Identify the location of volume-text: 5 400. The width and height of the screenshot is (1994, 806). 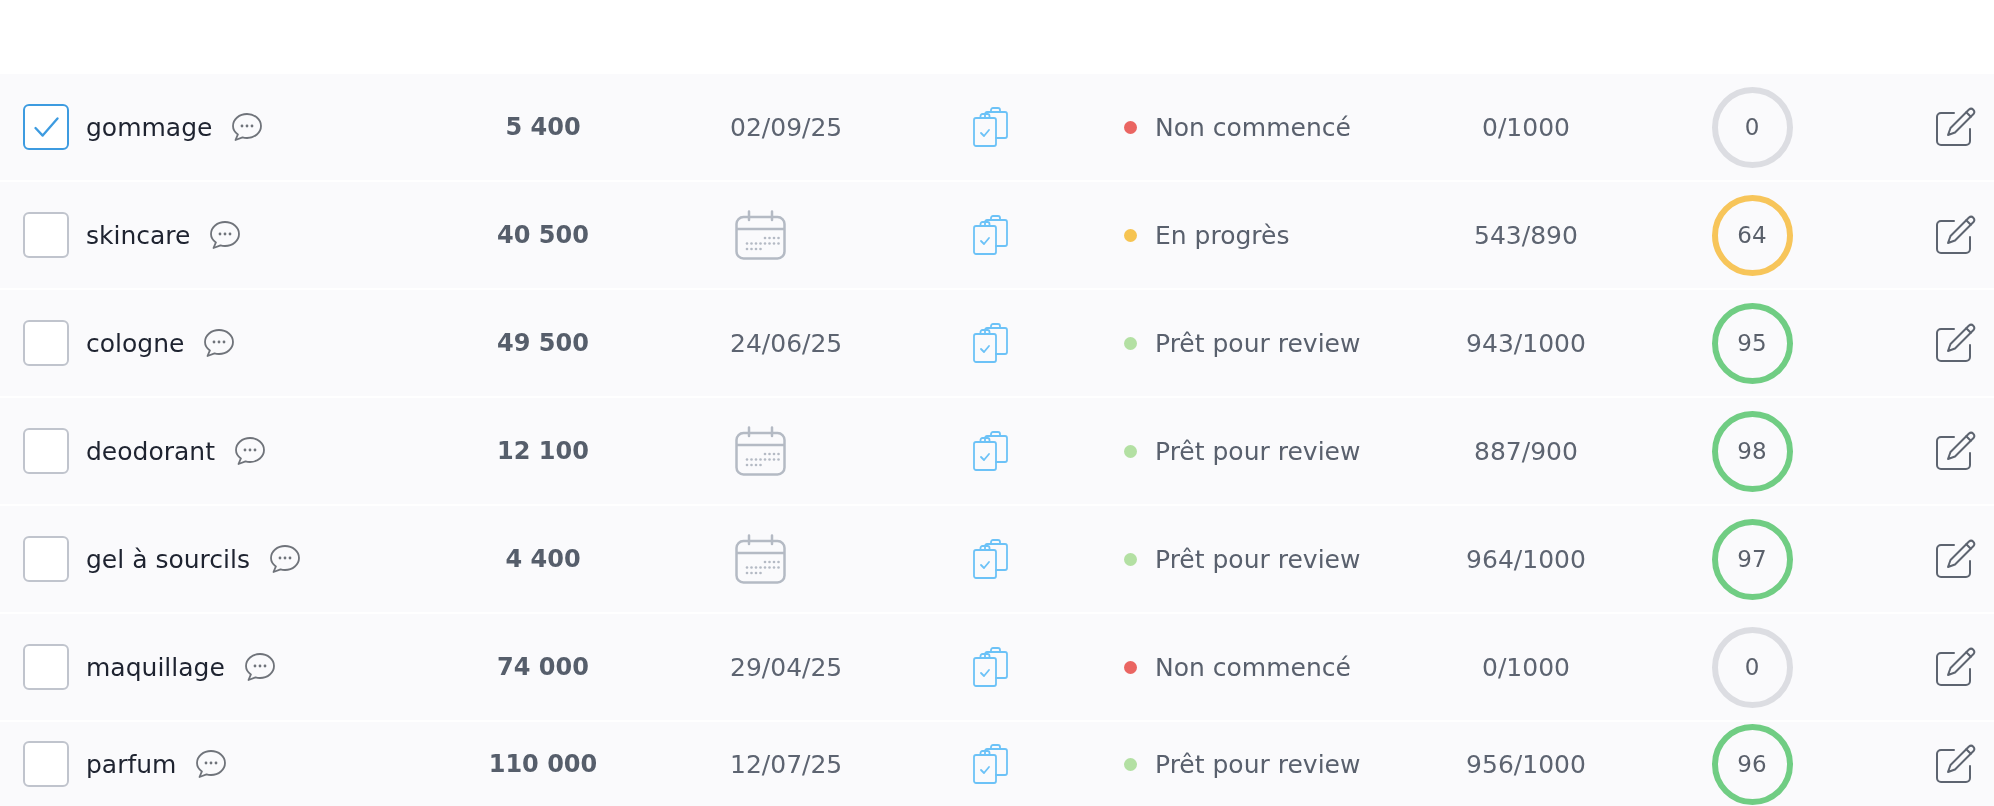
(543, 127).